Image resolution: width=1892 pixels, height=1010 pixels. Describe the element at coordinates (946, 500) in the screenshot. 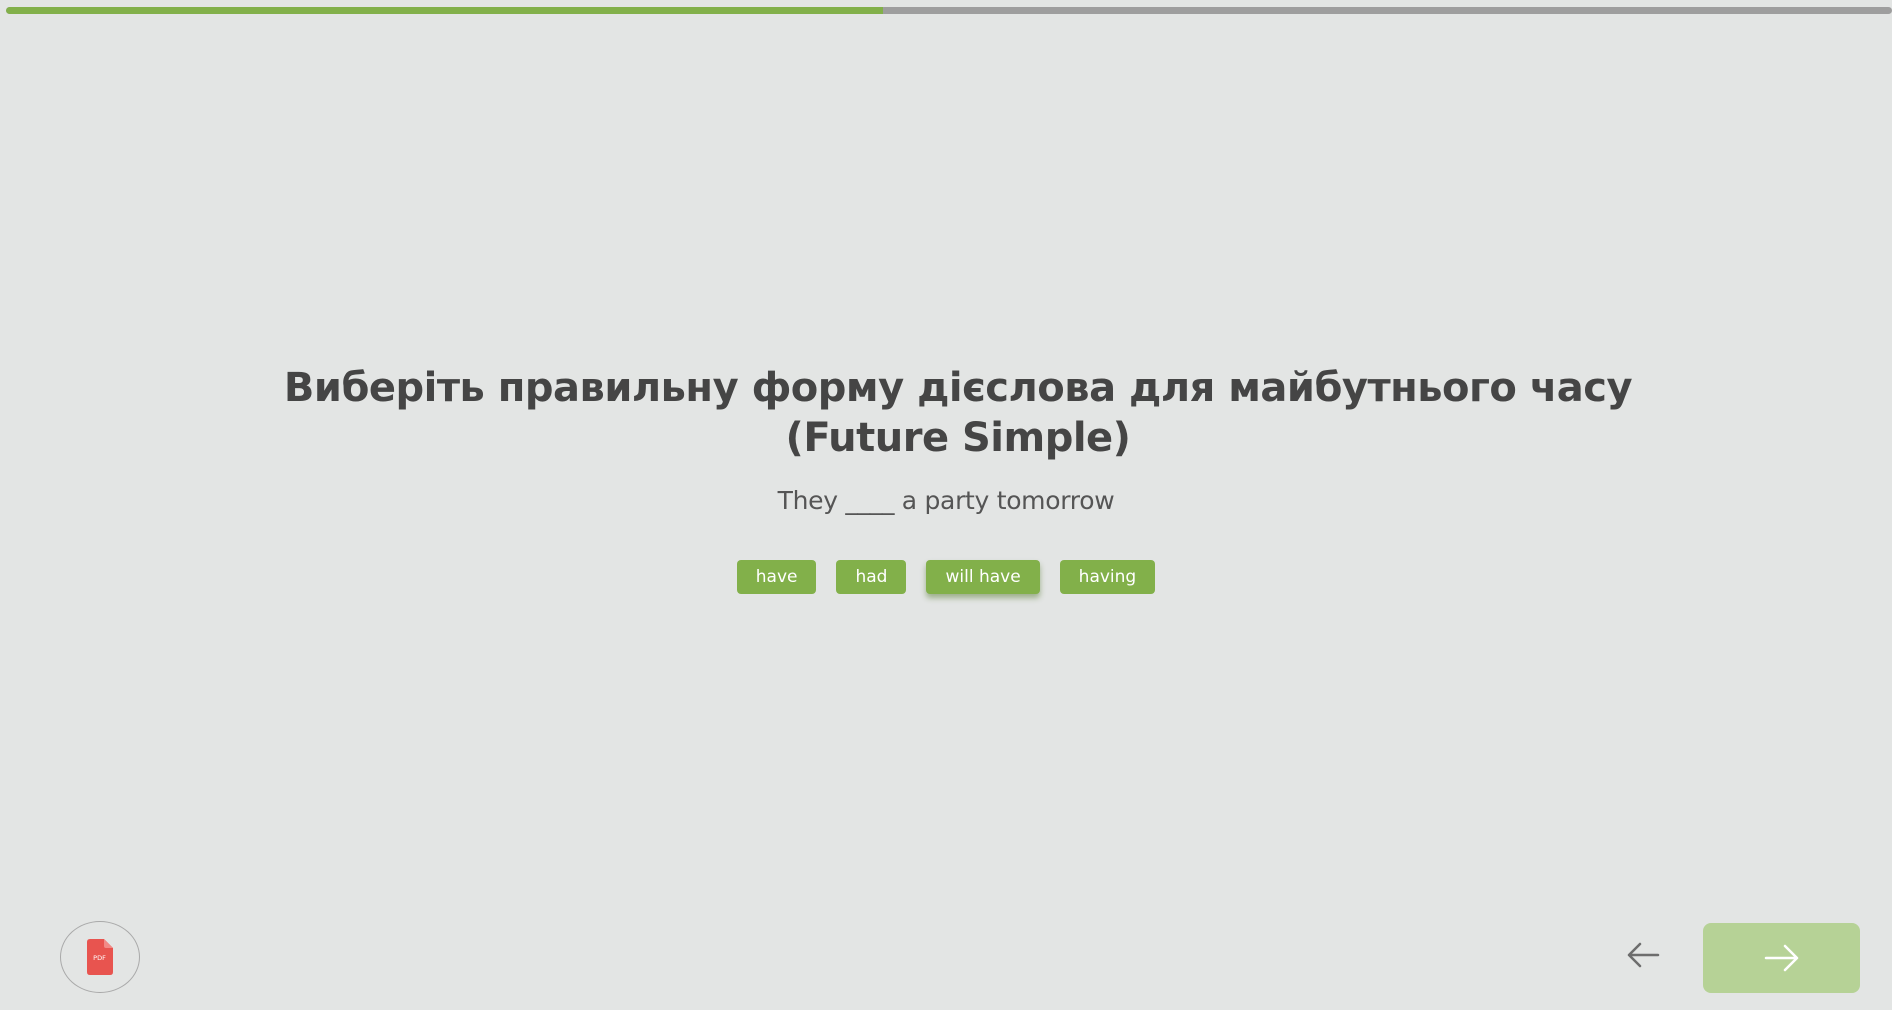

I see `question-sentence: They ____ a party tomorrow` at that location.